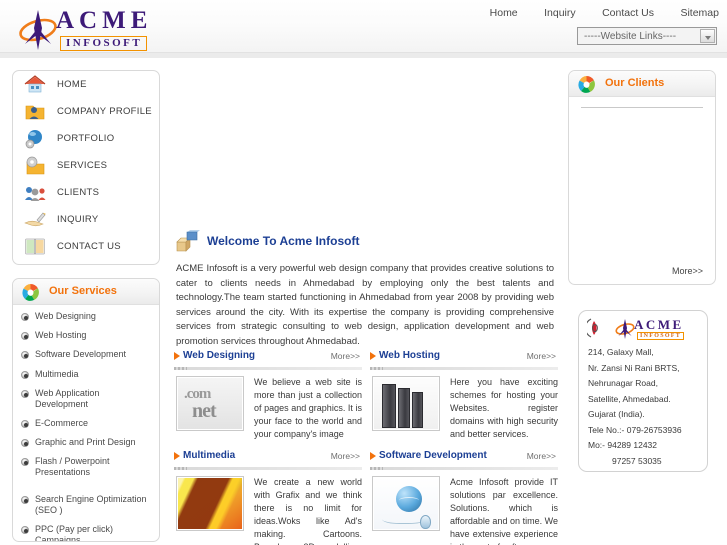  I want to click on website-links-selected-value: -----Website Links----, so click(630, 36).